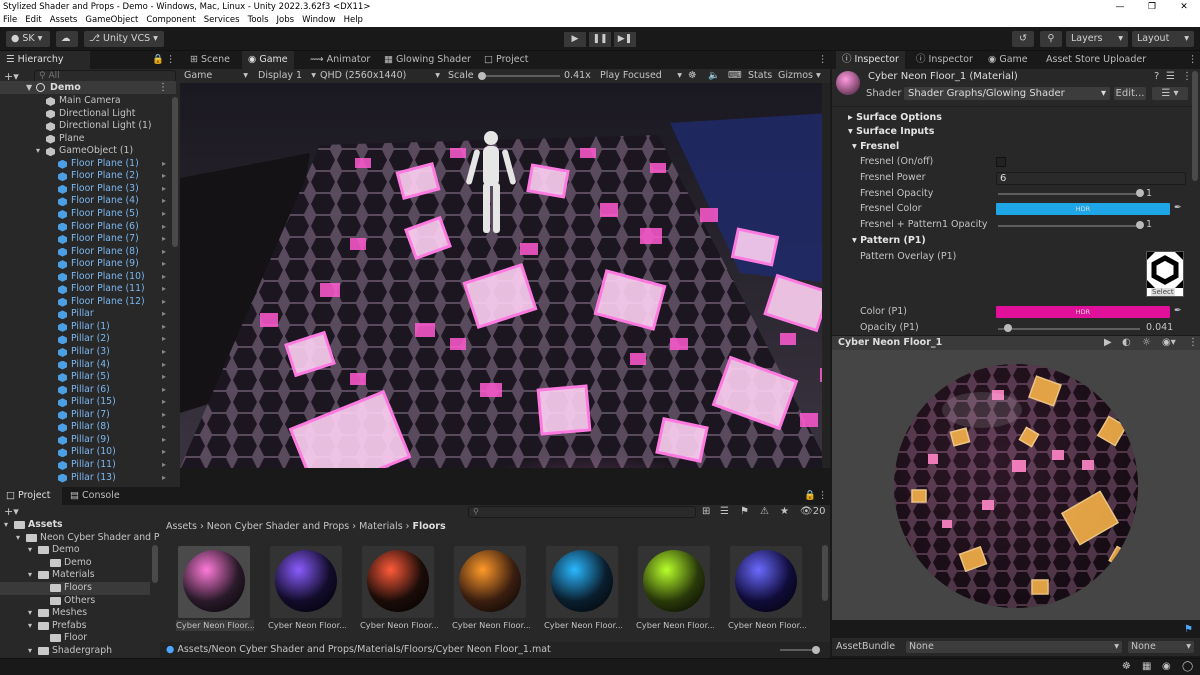  I want to click on hierarchy-item: Directional Light, so click(88, 114).